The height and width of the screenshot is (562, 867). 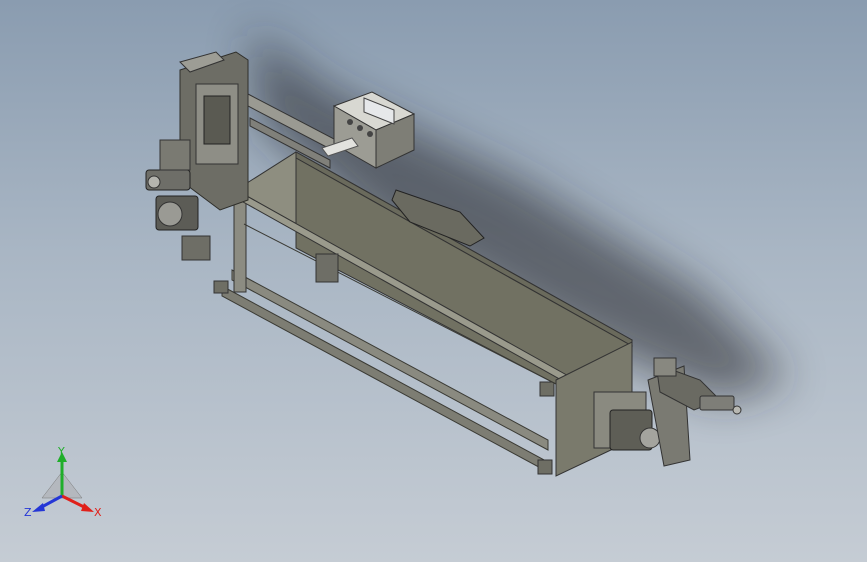 I want to click on triad-x-label: X, so click(x=98, y=512).